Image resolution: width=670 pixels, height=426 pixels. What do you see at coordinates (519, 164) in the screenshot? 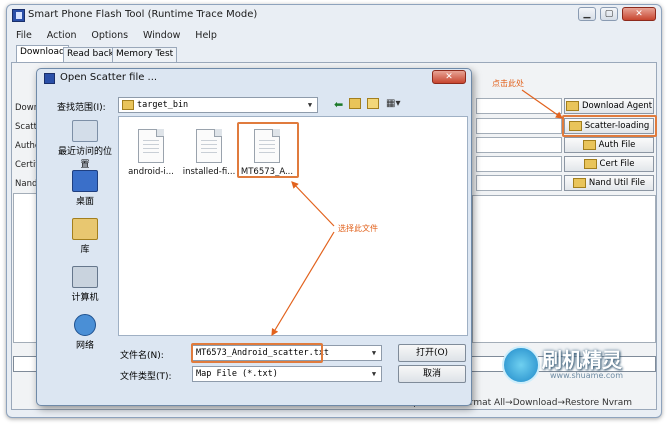
I see `cert-path-field` at bounding box center [519, 164].